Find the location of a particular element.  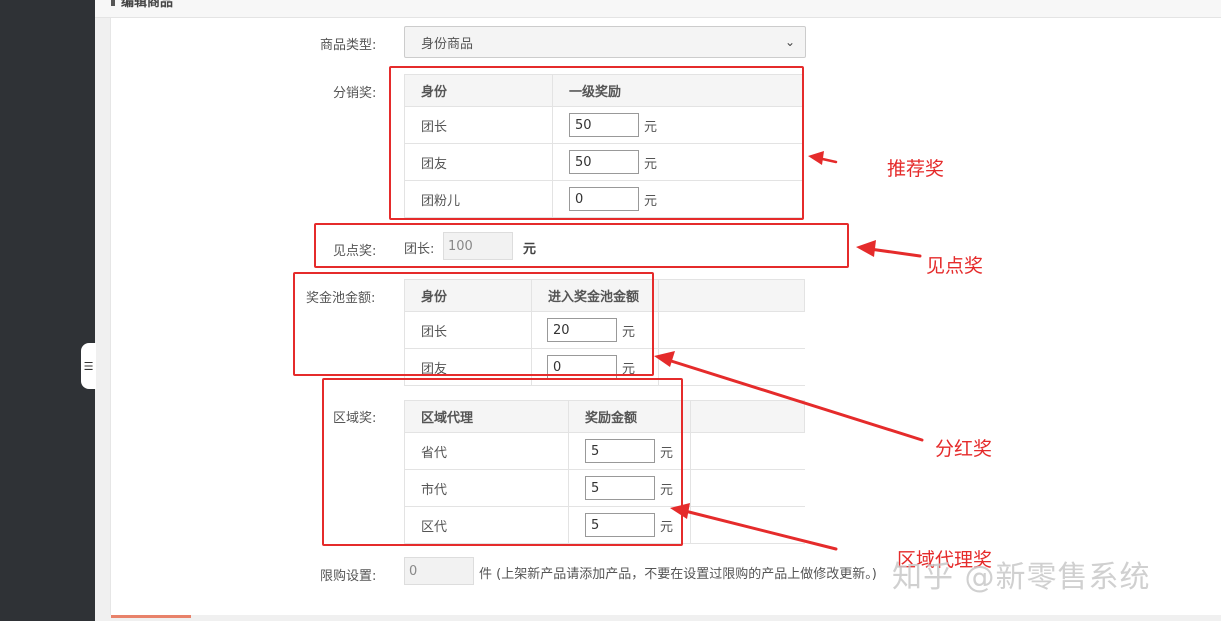

product-type-label: 商品类型: is located at coordinates (348, 45).